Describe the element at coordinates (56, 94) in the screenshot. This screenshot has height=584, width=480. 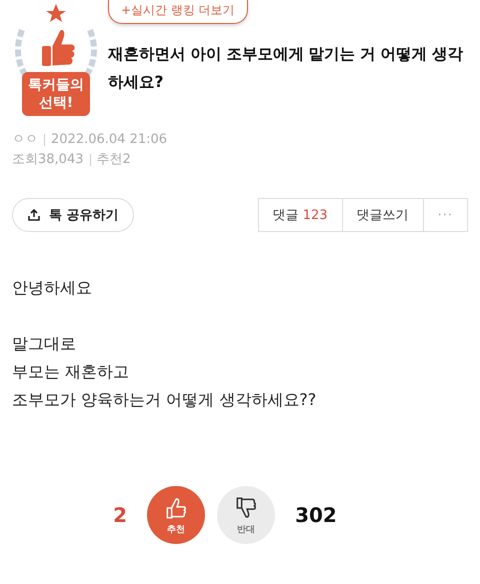
I see `badge-label: 톡커들의 선택!` at that location.